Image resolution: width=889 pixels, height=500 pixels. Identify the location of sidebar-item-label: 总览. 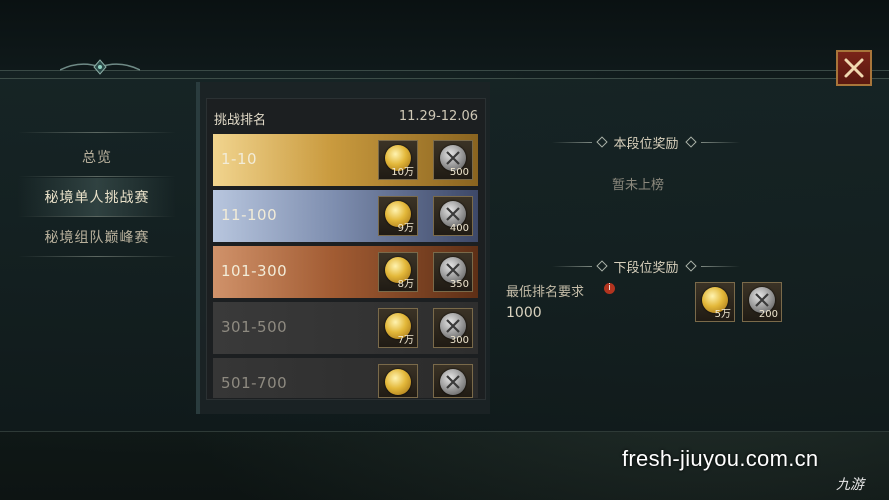
(97, 158).